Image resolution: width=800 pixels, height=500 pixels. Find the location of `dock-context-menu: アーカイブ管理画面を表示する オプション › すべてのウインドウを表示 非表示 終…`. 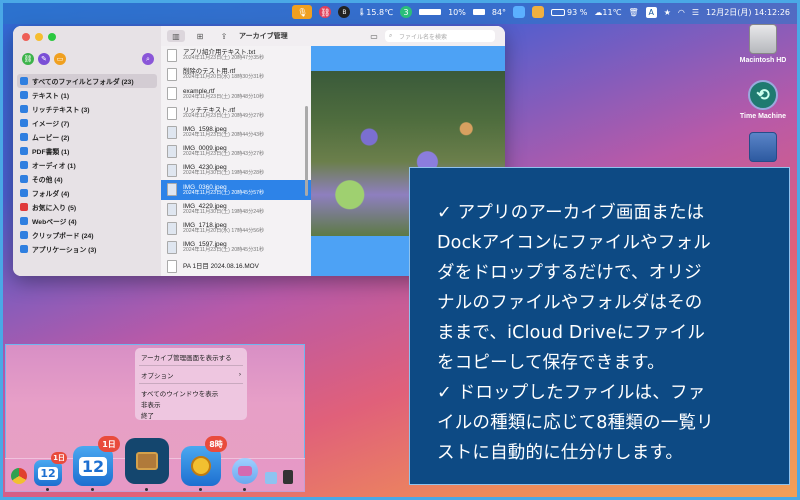

dock-context-menu: アーカイブ管理画面を表示する オプション › すべてのウインドウを表示 非表示 終… is located at coordinates (191, 384).